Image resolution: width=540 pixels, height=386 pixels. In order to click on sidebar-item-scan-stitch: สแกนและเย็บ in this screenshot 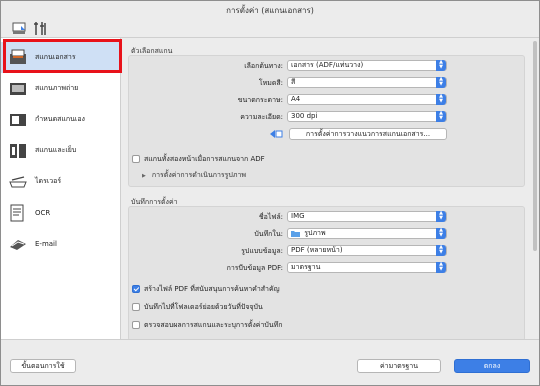, I will do `click(61, 150)`.